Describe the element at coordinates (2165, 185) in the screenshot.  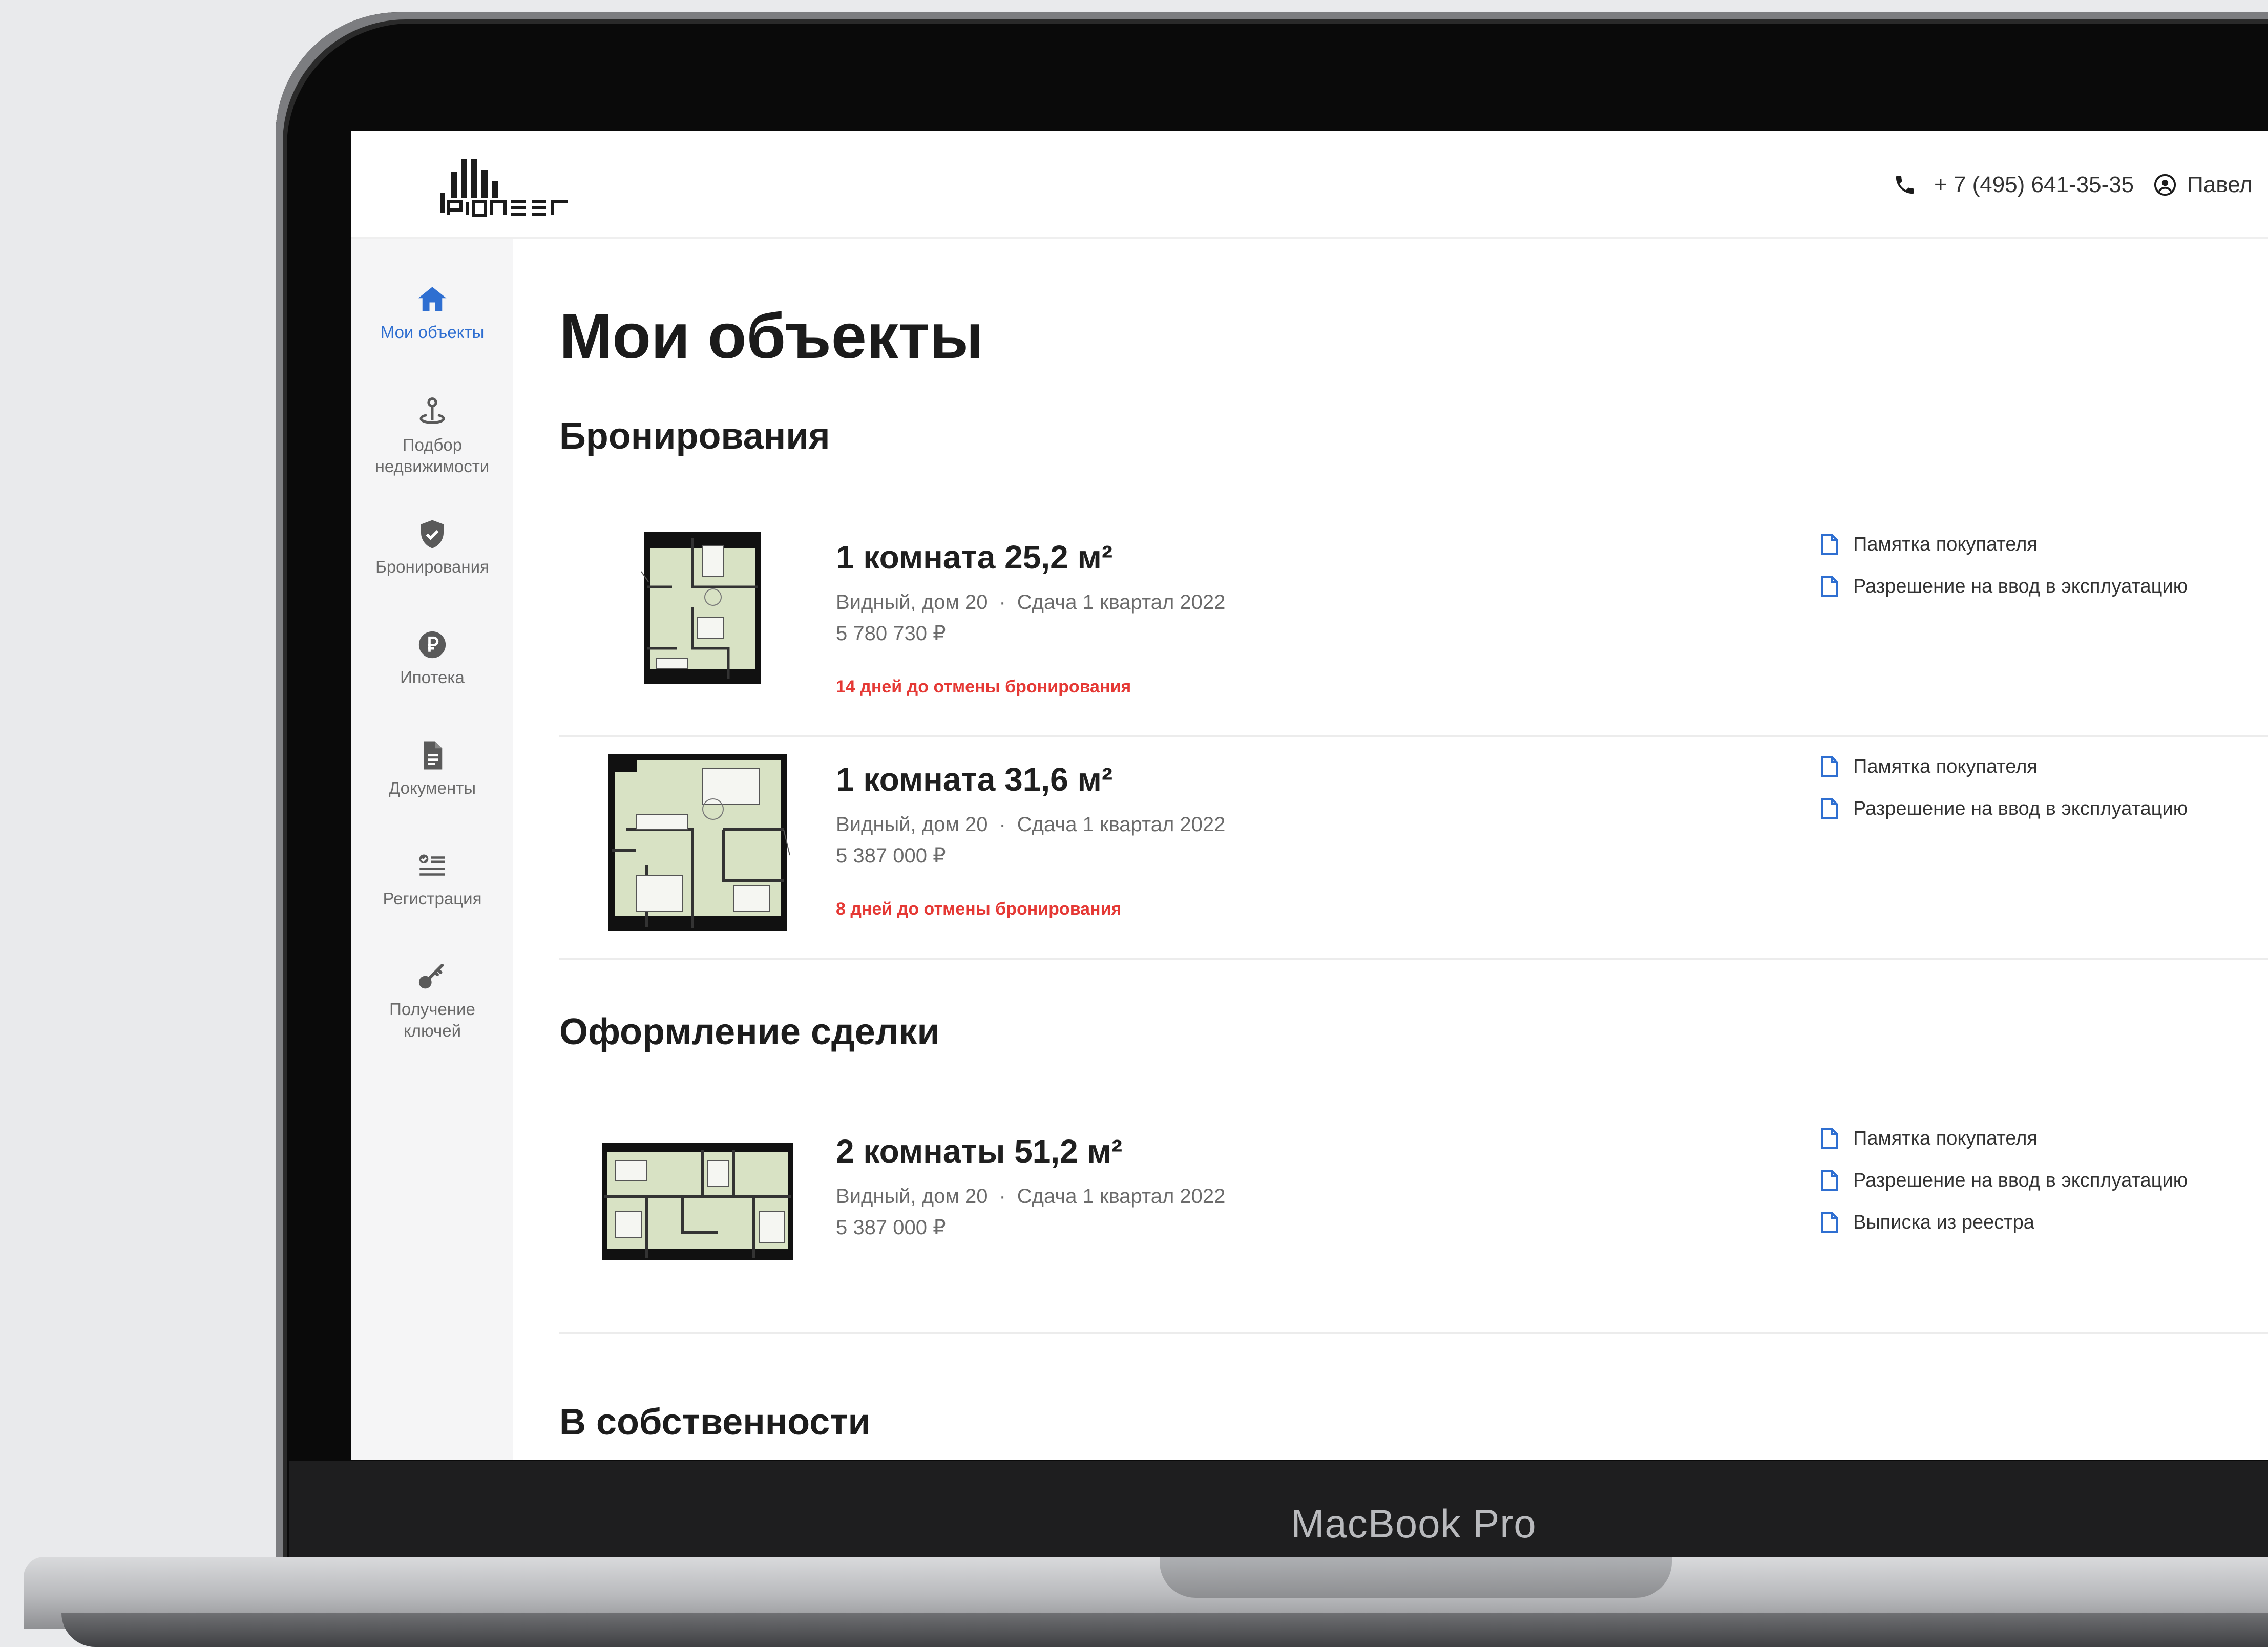
I see `user-icon` at that location.